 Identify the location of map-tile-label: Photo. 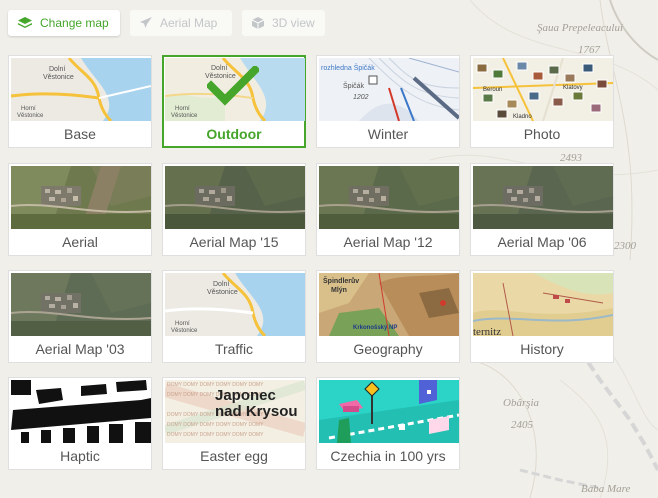
(542, 134).